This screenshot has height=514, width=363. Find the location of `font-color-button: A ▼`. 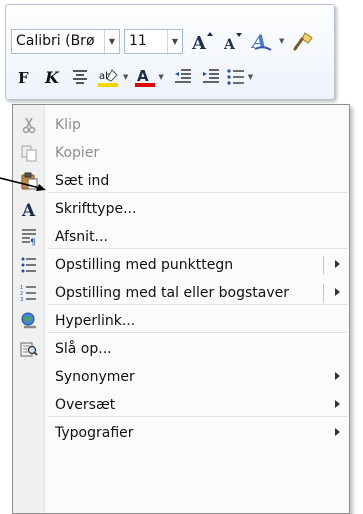

font-color-button: A ▼ is located at coordinates (149, 77).